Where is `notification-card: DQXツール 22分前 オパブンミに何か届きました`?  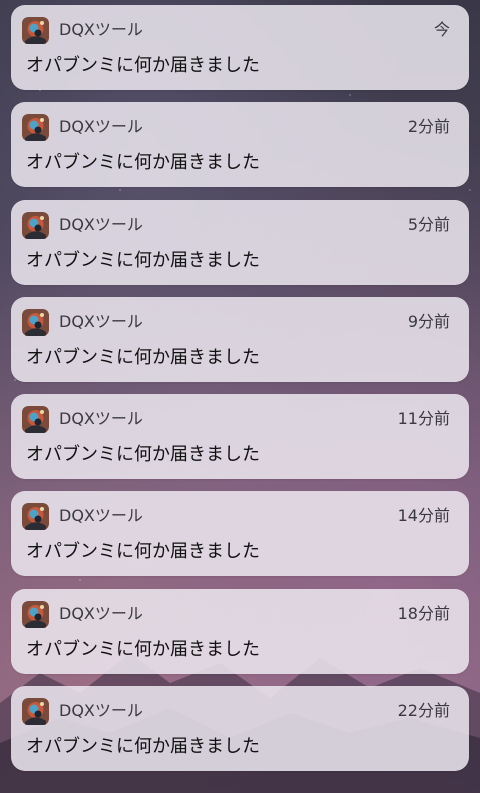
notification-card: DQXツール 22分前 オパブンミに何か届きました is located at coordinates (240, 729).